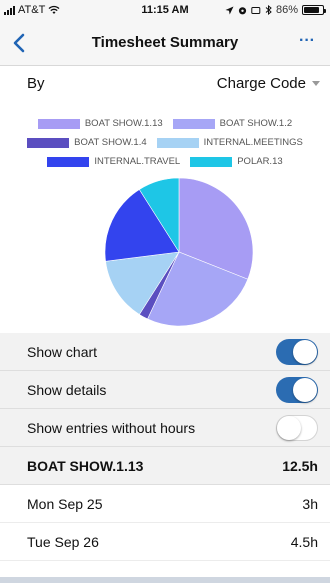 This screenshot has height=583, width=330. Describe the element at coordinates (110, 142) in the screenshot. I see `legend-label: BOAT SHOW.1.4` at that location.